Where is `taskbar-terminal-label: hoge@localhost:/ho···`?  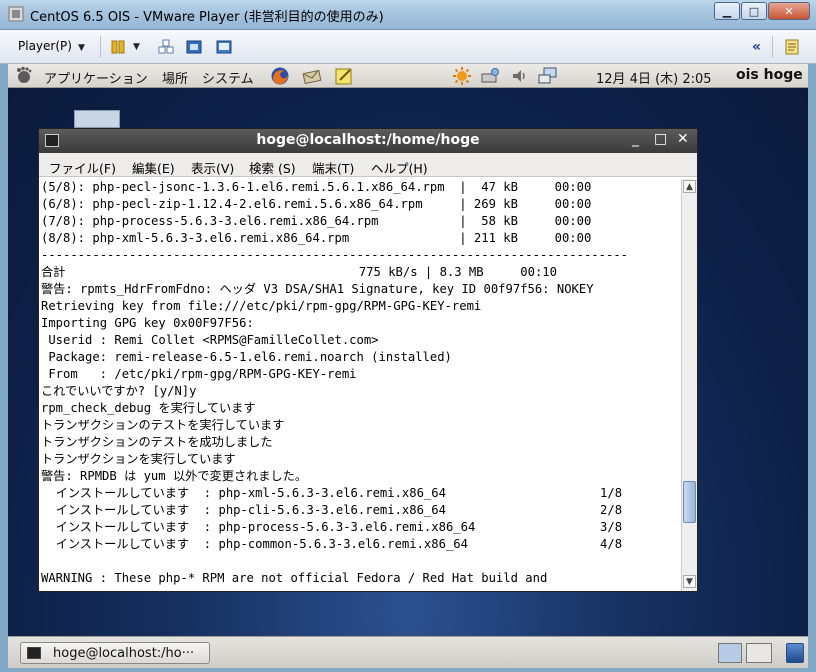
taskbar-terminal-label: hoge@localhost:/ho··· is located at coordinates (124, 653).